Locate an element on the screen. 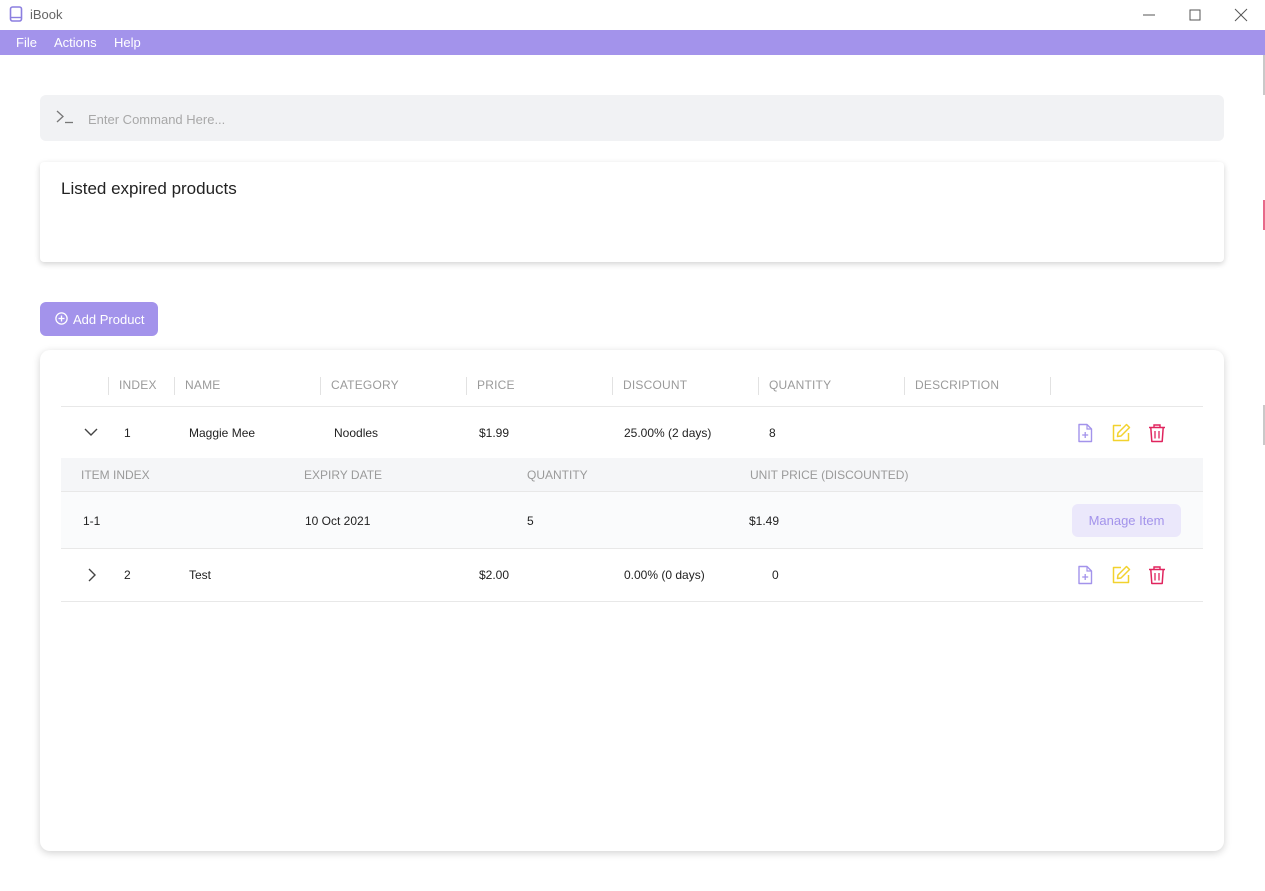  header-discount: DISCOUNT is located at coordinates (655, 385).